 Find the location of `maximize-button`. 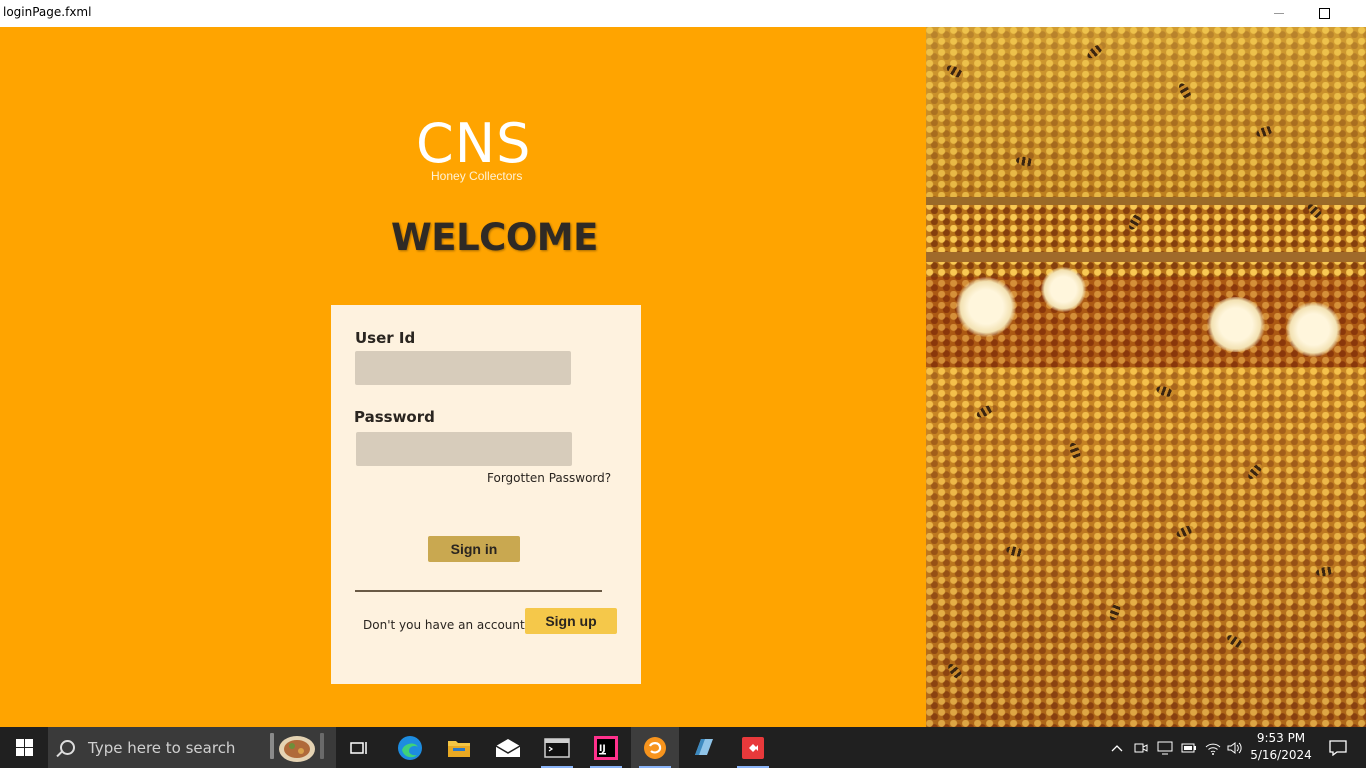

maximize-button is located at coordinates (1324, 13).